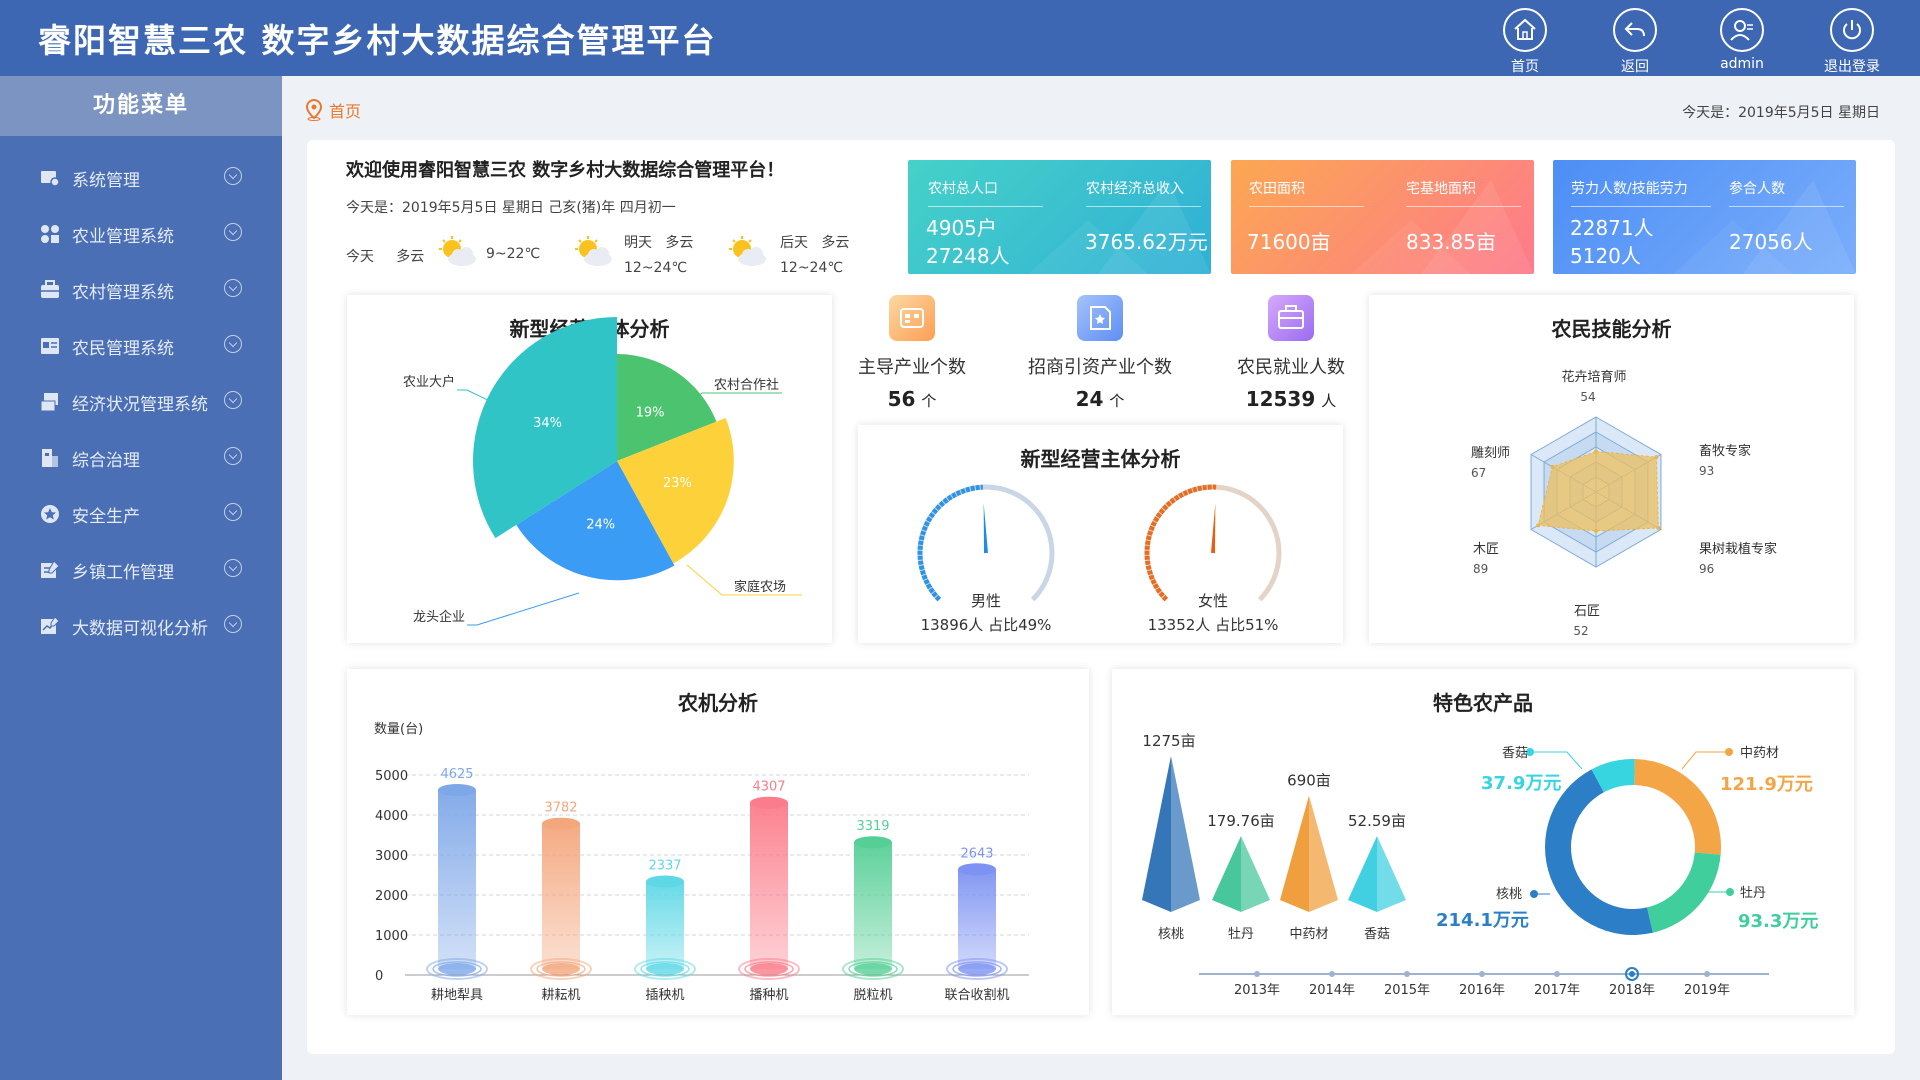 The width and height of the screenshot is (1920, 1080). What do you see at coordinates (677, 483) in the screenshot?
I see `slice-percent-label: 23%` at bounding box center [677, 483].